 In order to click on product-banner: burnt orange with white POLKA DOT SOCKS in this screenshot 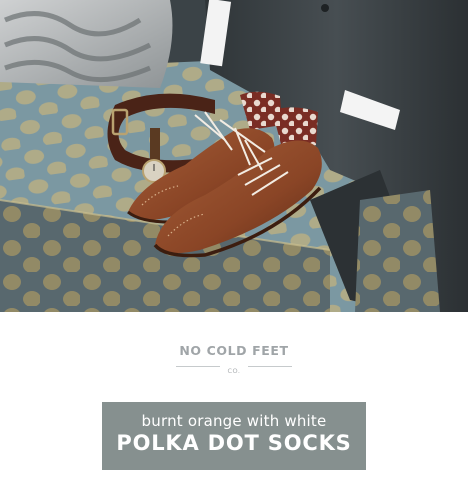, I will do `click(234, 436)`.